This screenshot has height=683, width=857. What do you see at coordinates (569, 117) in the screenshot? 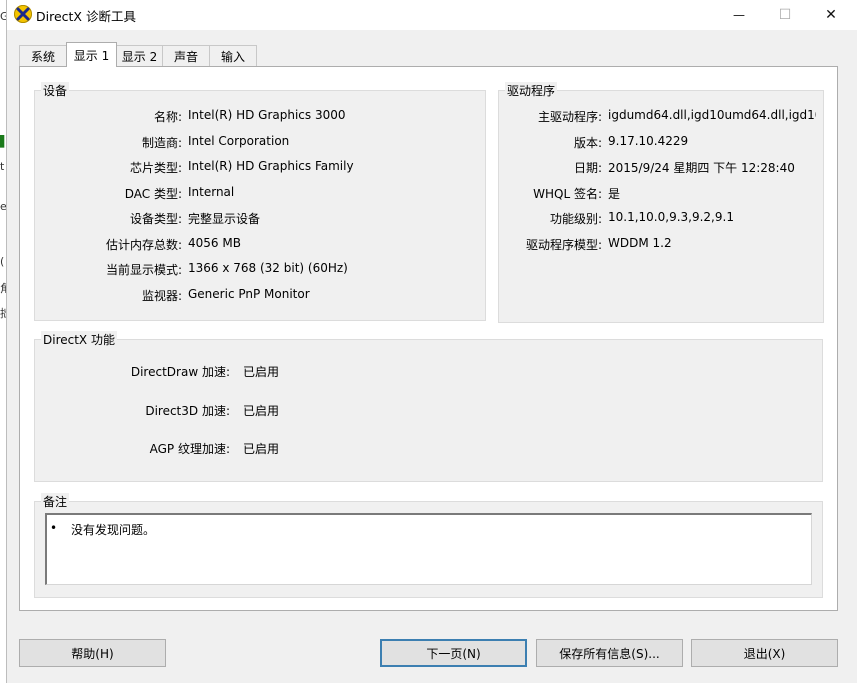
I see `driver-row-label: 主驱动程序:` at bounding box center [569, 117].